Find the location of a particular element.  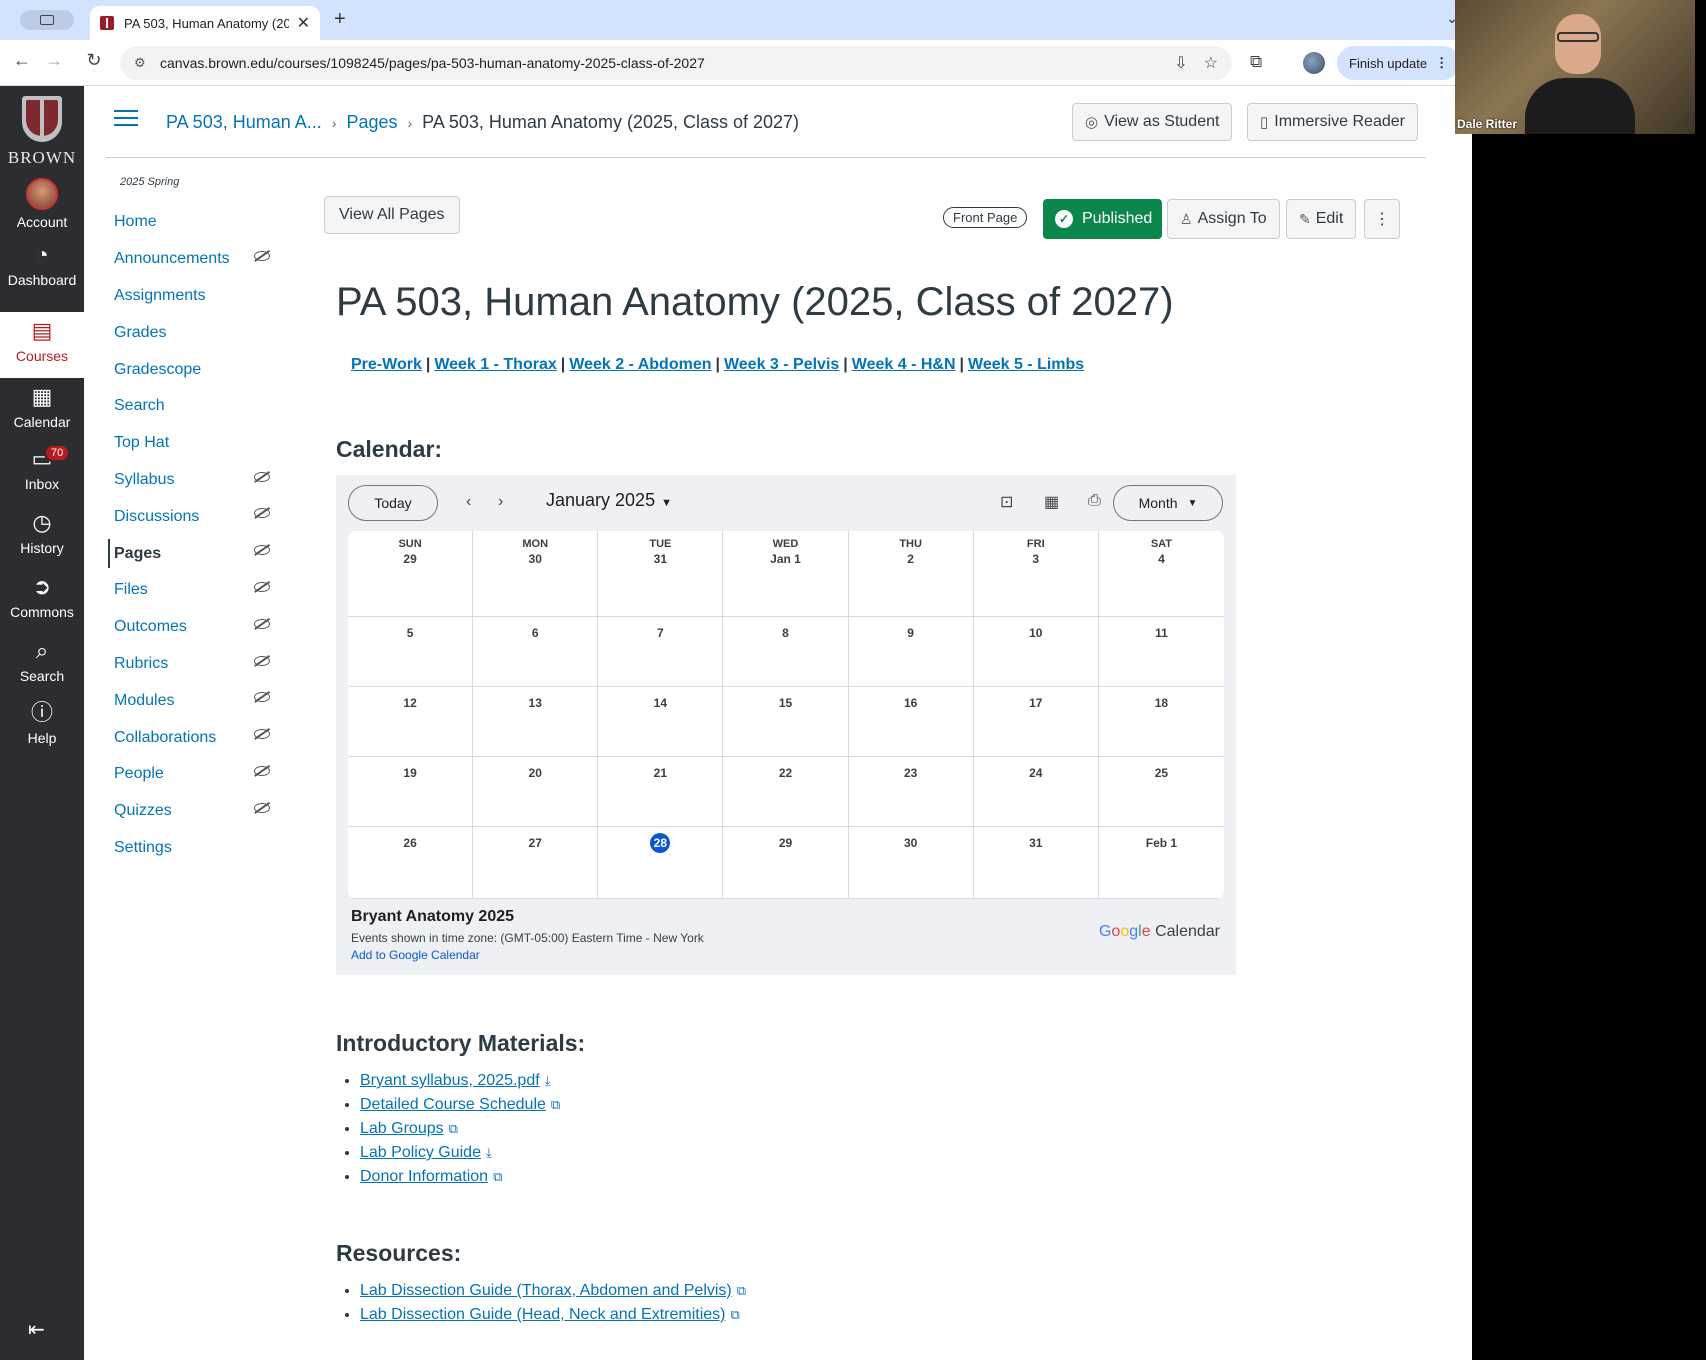

calendar-day-cell: 25 is located at coordinates (1161, 792).